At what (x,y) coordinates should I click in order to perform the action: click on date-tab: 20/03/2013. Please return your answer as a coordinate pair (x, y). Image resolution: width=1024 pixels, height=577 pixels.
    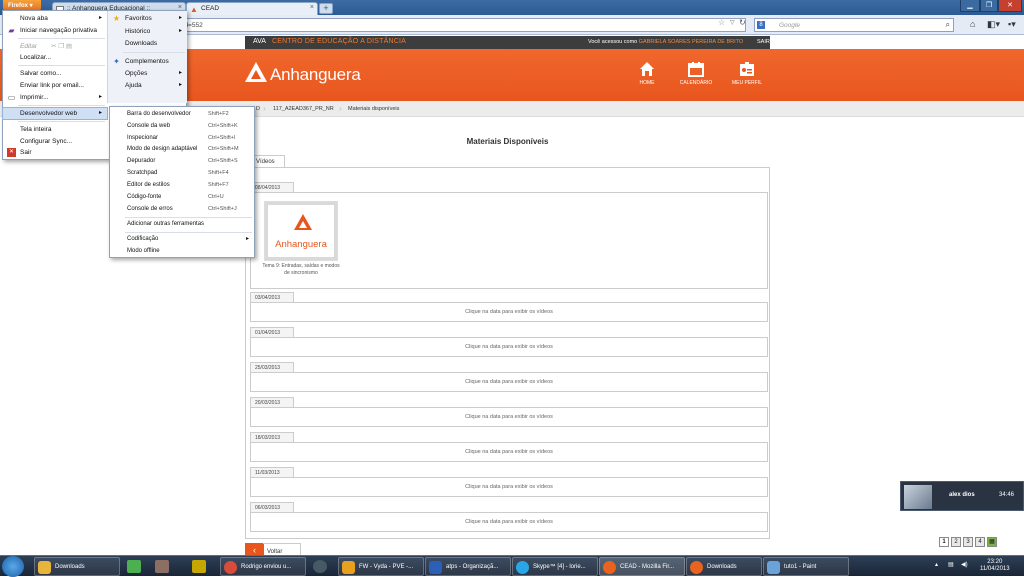
    Looking at the image, I should click on (272, 402).